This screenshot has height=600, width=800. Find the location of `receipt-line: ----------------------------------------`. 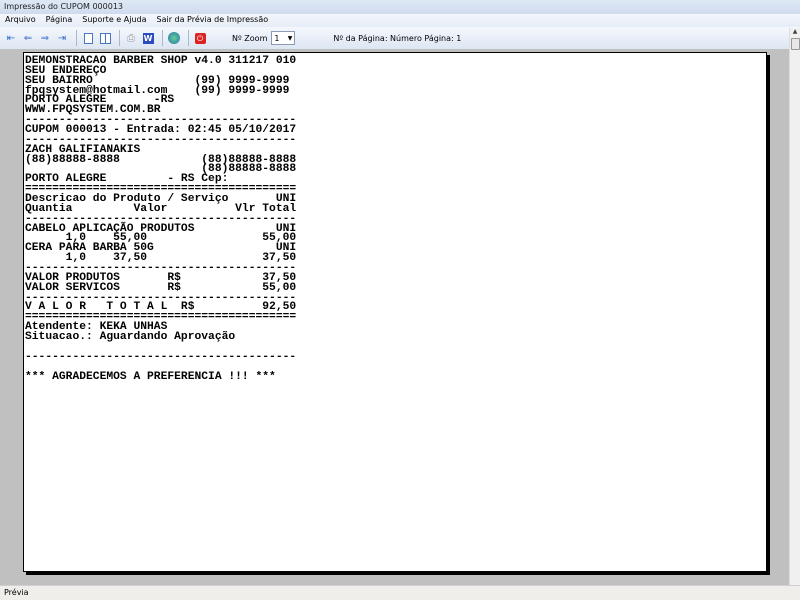

receipt-line: ---------------------------------------- is located at coordinates (161, 356).